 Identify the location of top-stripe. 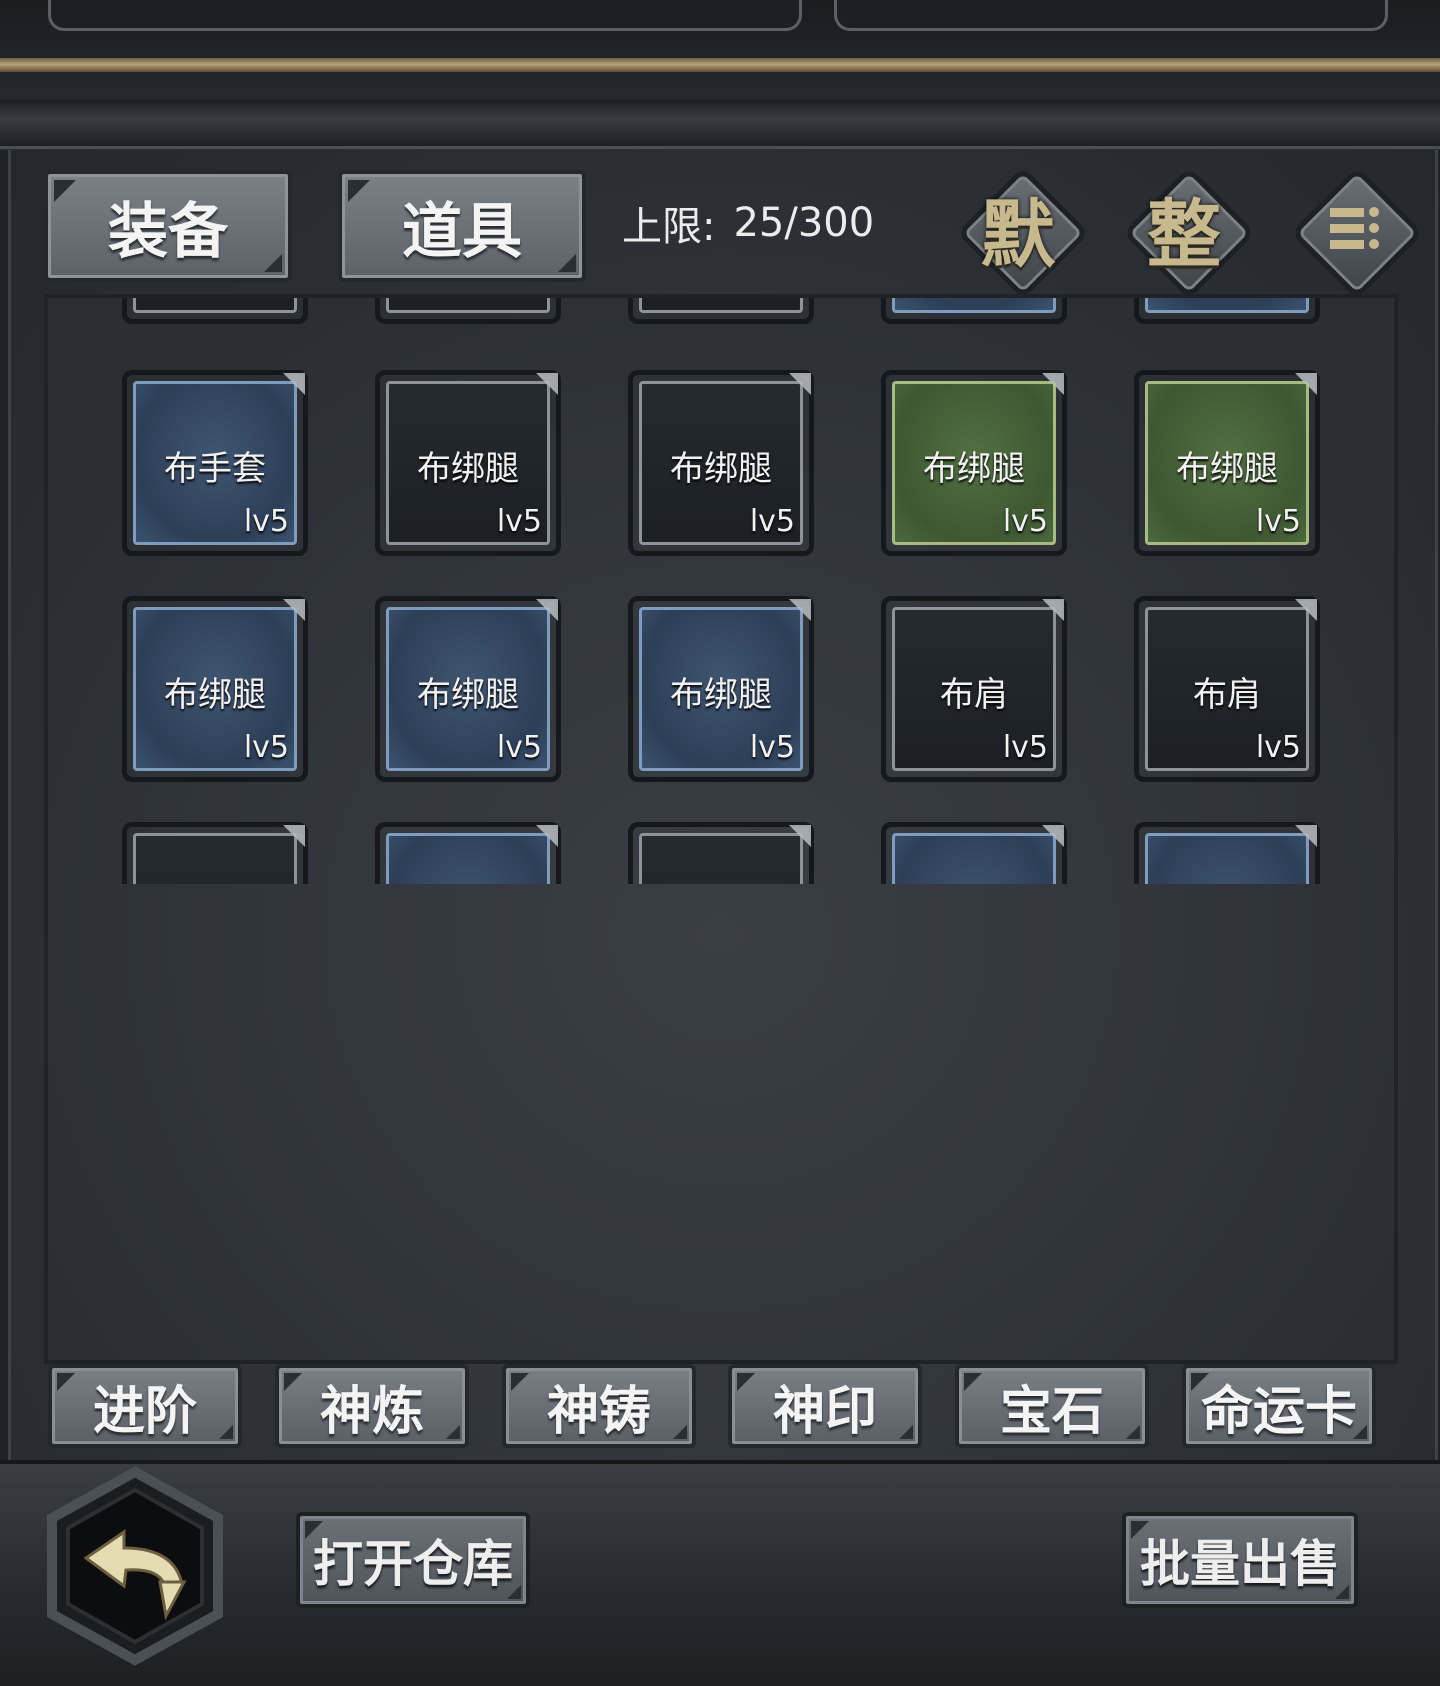
(720, 124).